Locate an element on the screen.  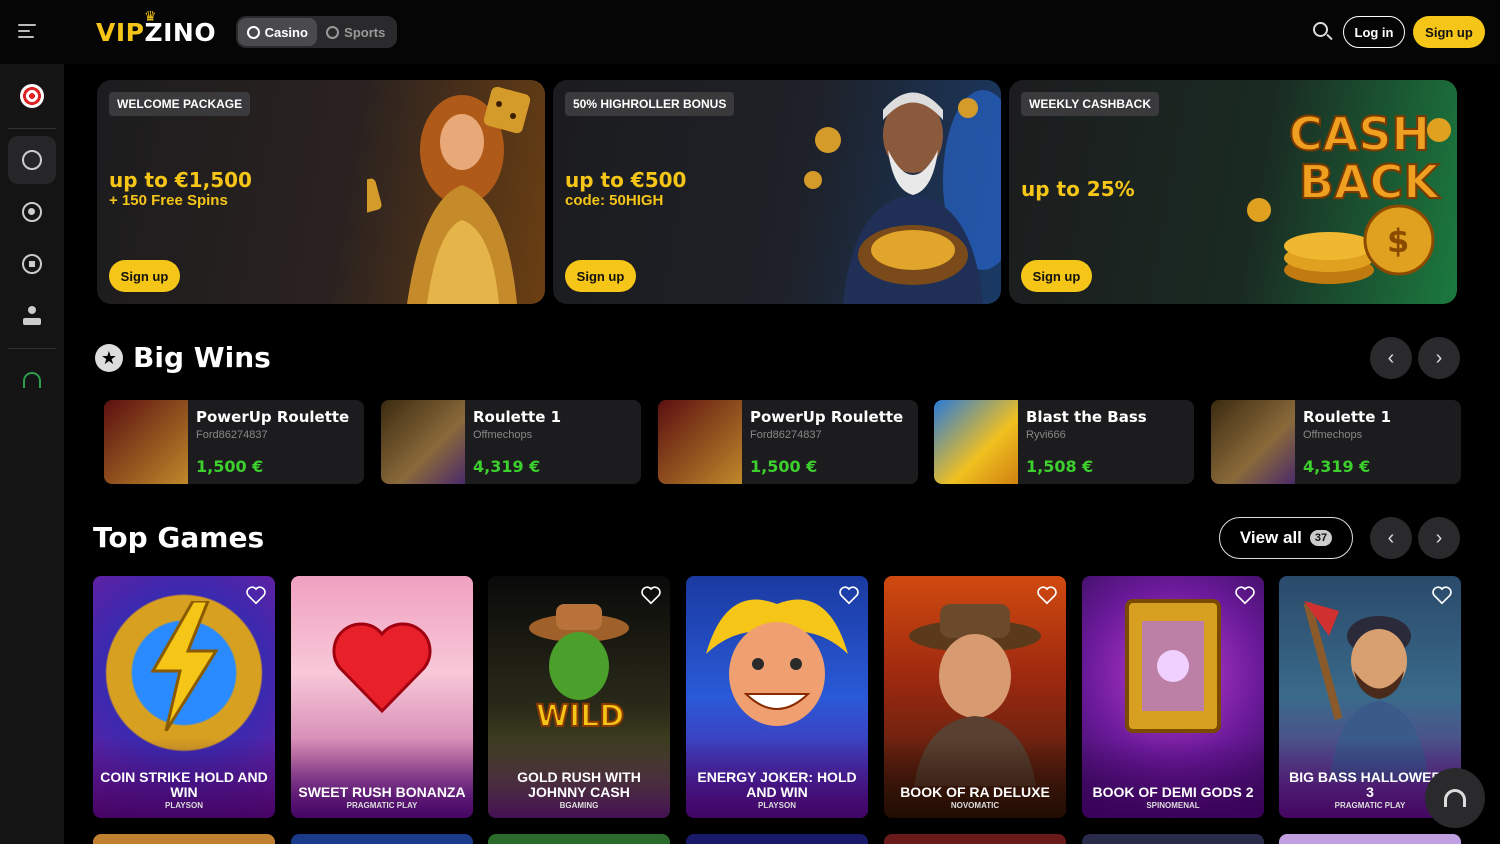
sidebar-item-promotions is located at coordinates (32, 96).